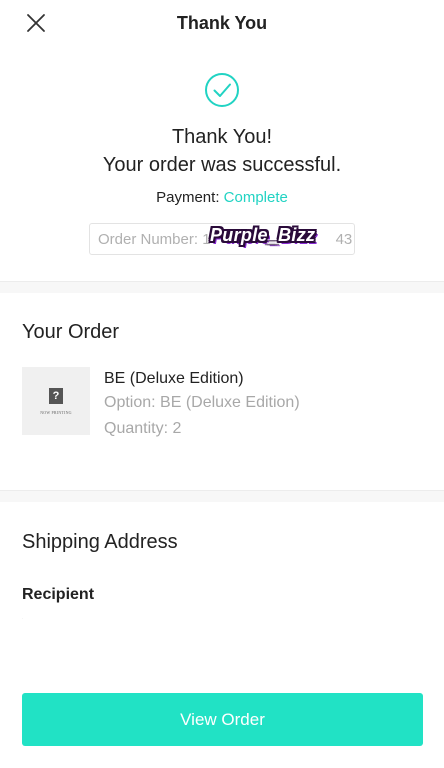 The height and width of the screenshot is (768, 444). Describe the element at coordinates (148, 239) in the screenshot. I see `order-number-label: Order Number:` at that location.